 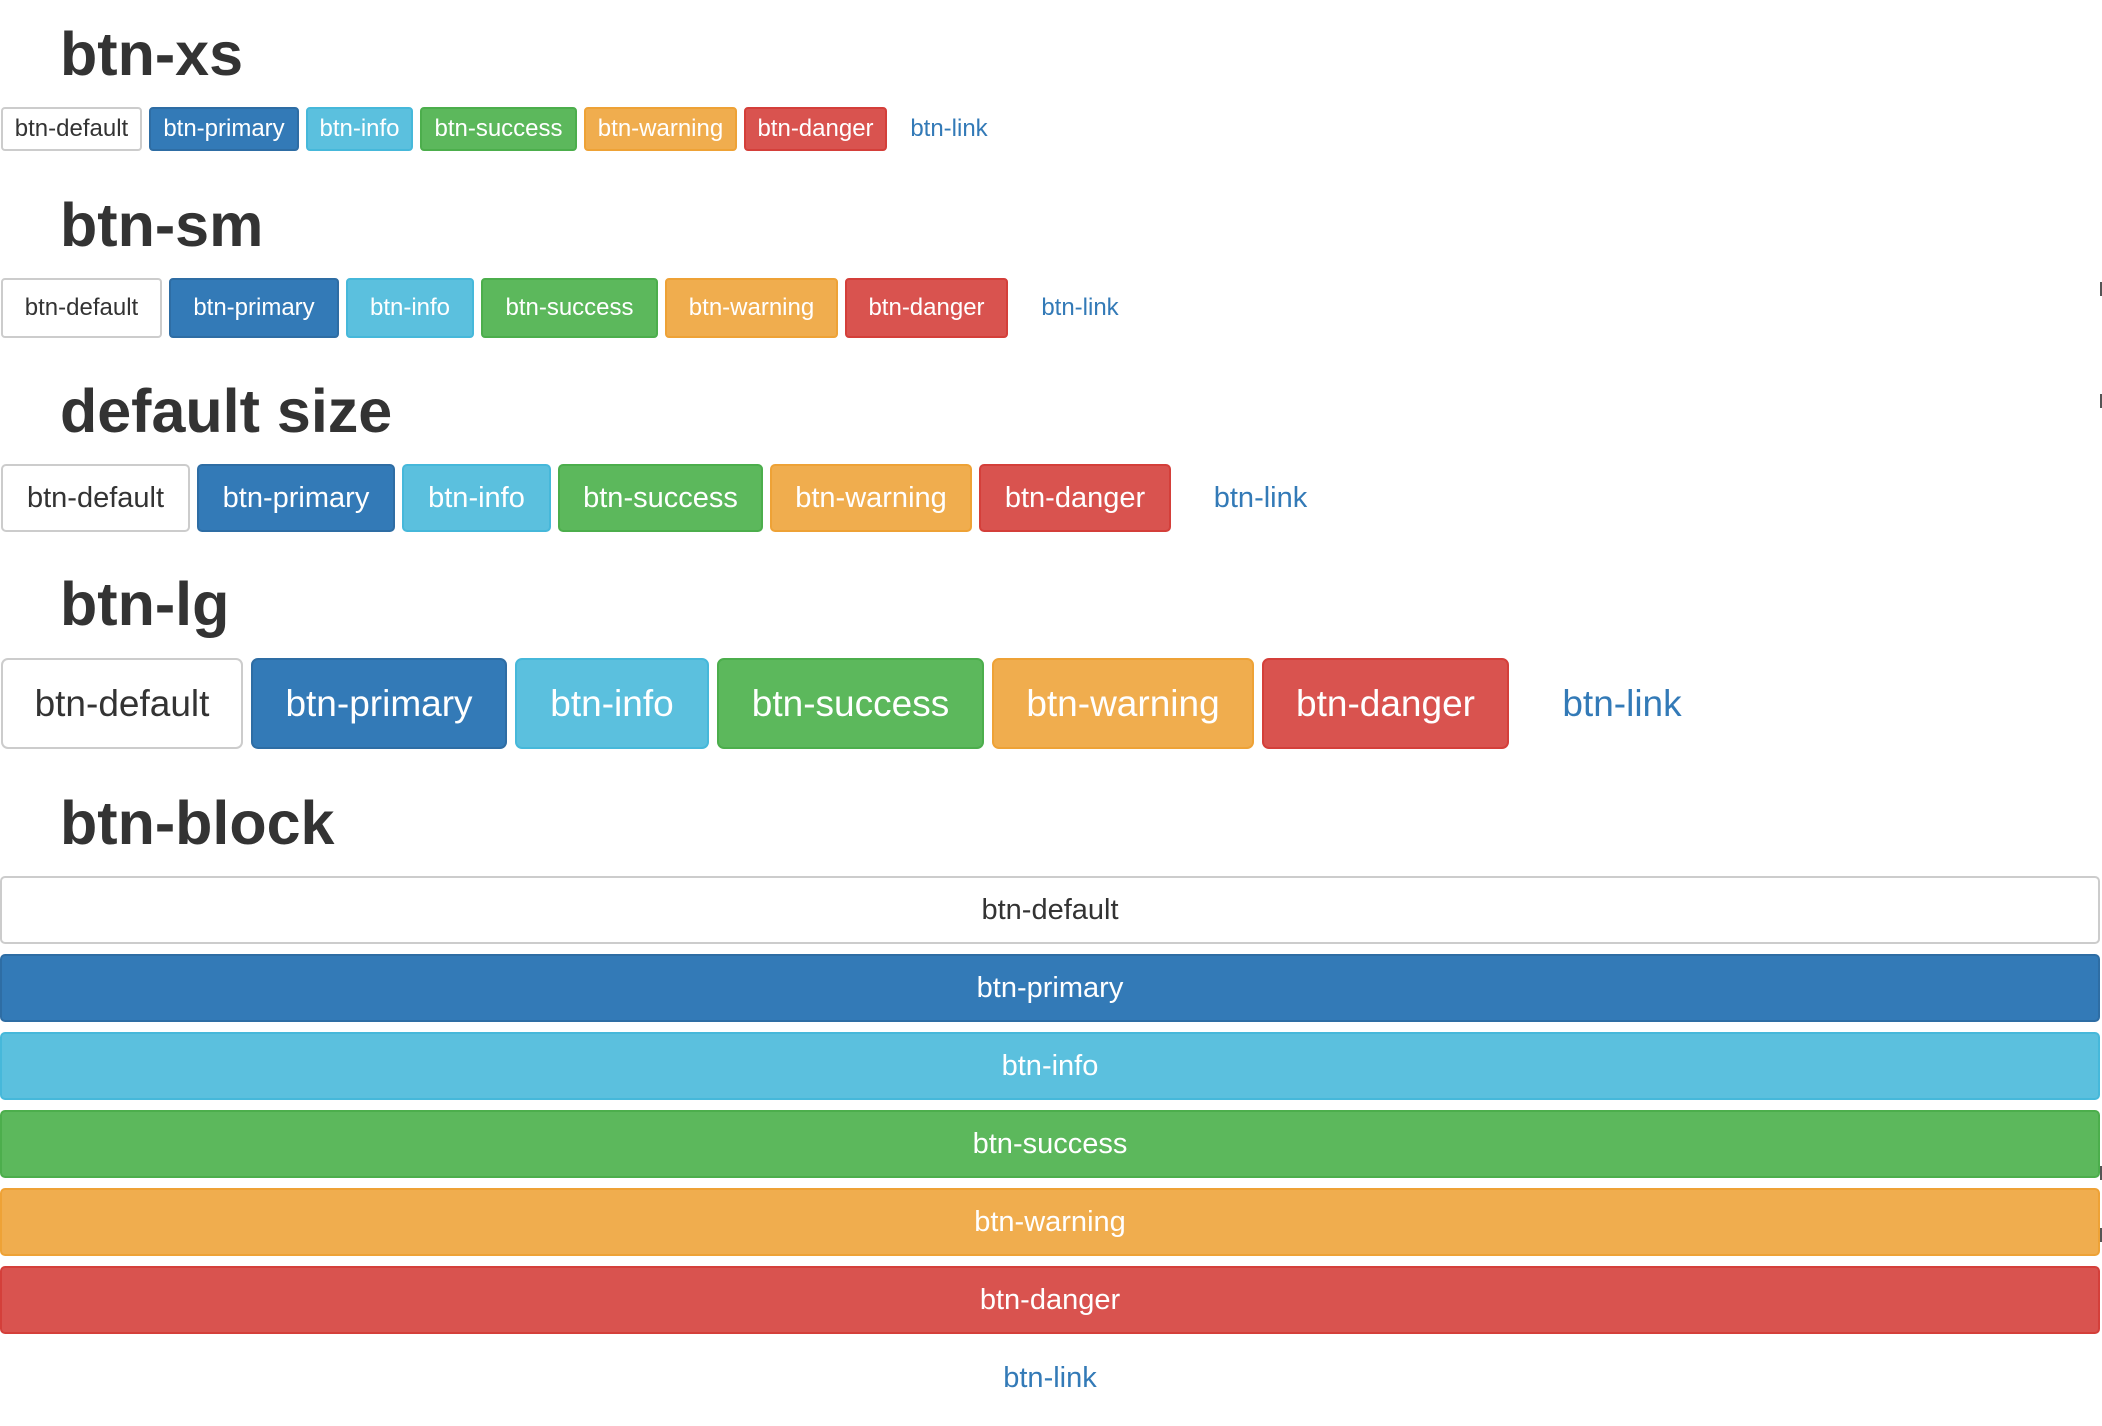 What do you see at coordinates (871, 498) in the screenshot?
I see `md-warning-button: btn-warning` at bounding box center [871, 498].